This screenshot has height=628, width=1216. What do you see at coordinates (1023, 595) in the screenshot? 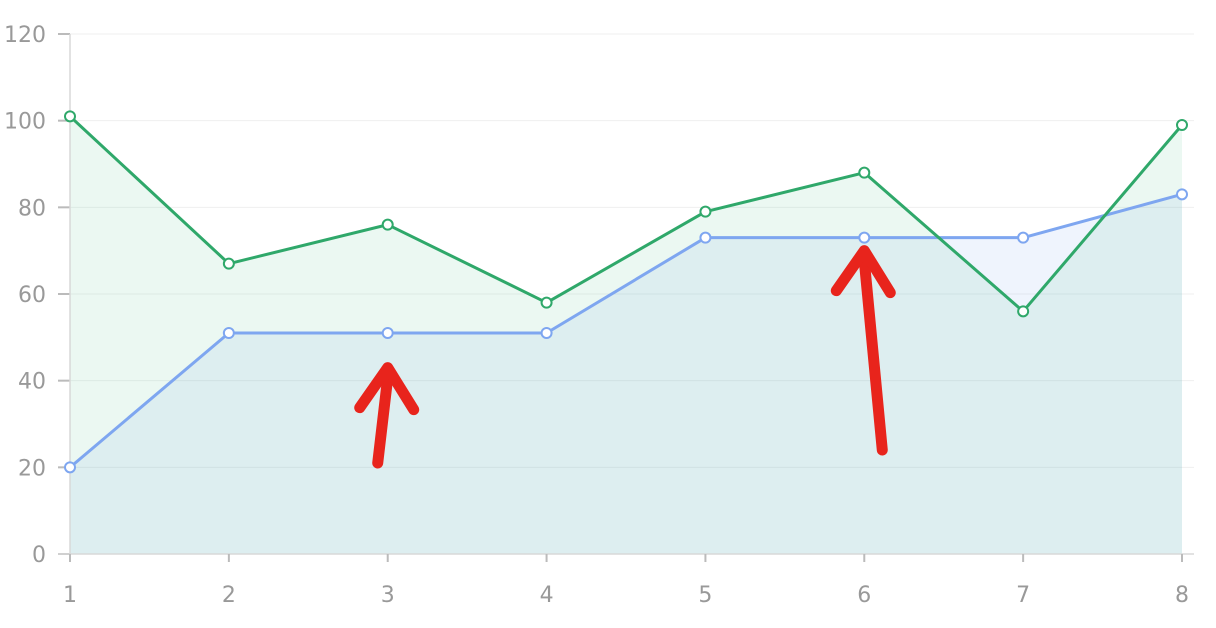
I see `x-tick-label: 7` at bounding box center [1023, 595].